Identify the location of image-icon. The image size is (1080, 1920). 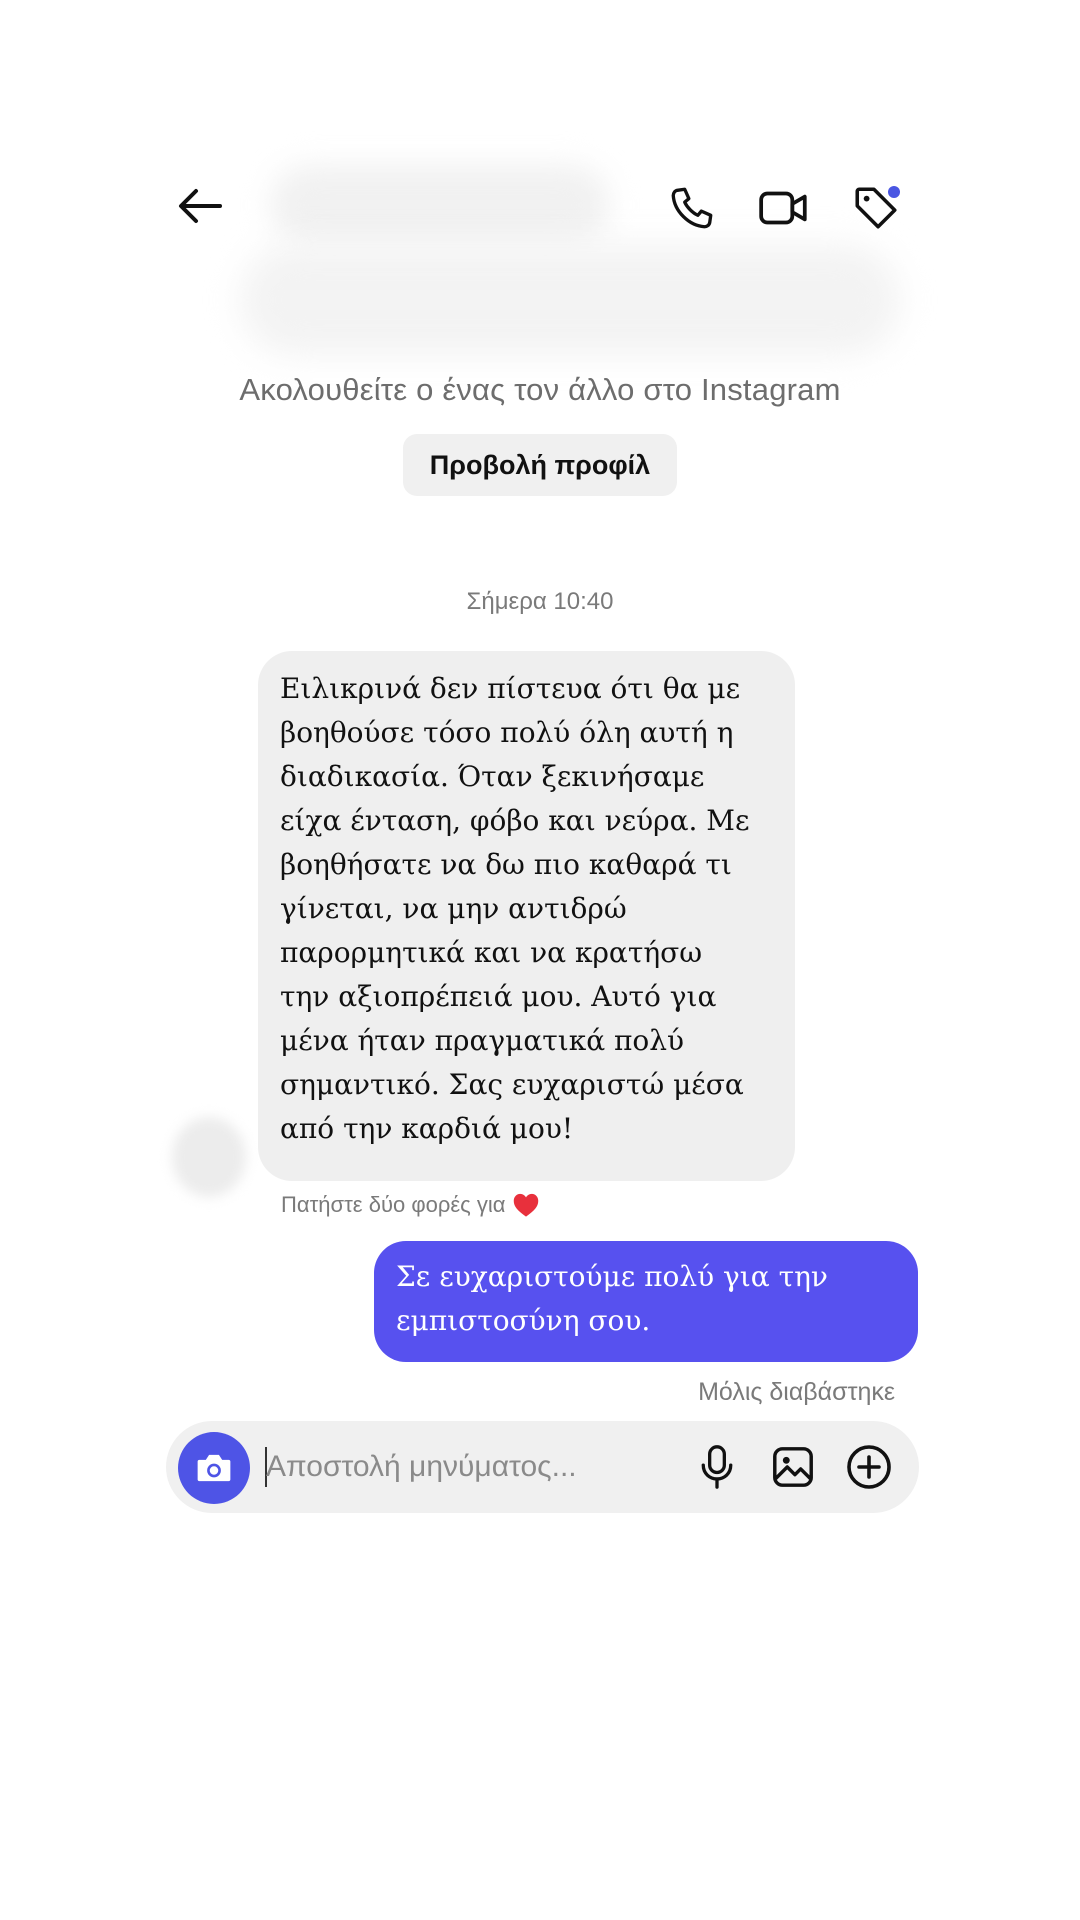
(793, 1467).